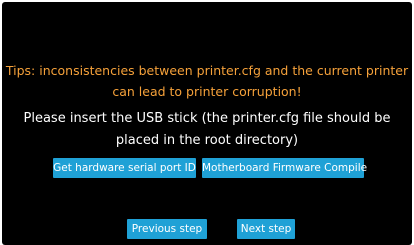 The height and width of the screenshot is (245, 414). What do you see at coordinates (284, 168) in the screenshot?
I see `firmware-compile-button: Motherboard Firmware Compile` at bounding box center [284, 168].